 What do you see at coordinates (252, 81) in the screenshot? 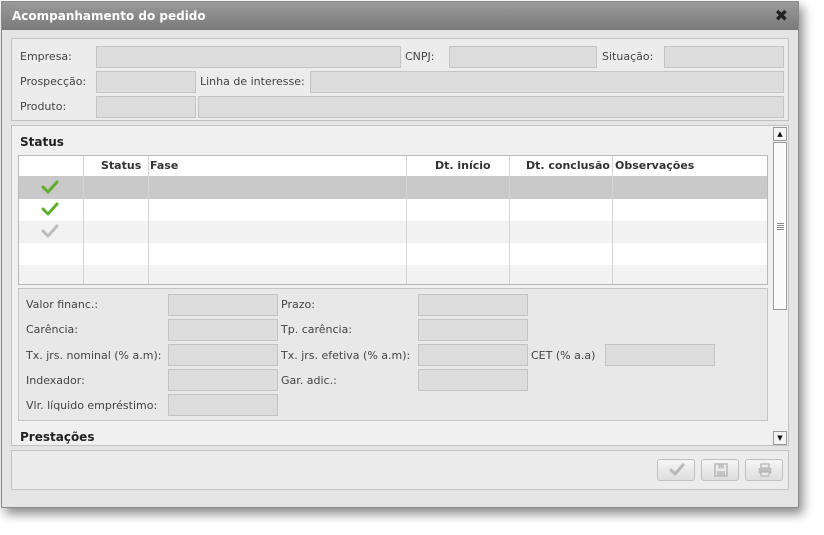
I see `linha-interesse-label: Linha de interesse:` at bounding box center [252, 81].